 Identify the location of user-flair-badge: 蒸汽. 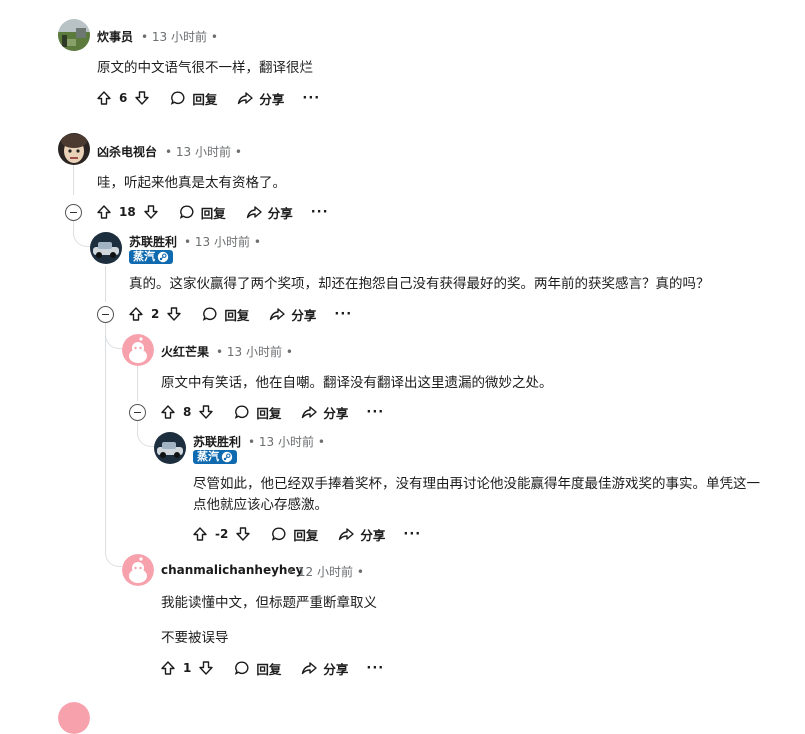
(151, 257).